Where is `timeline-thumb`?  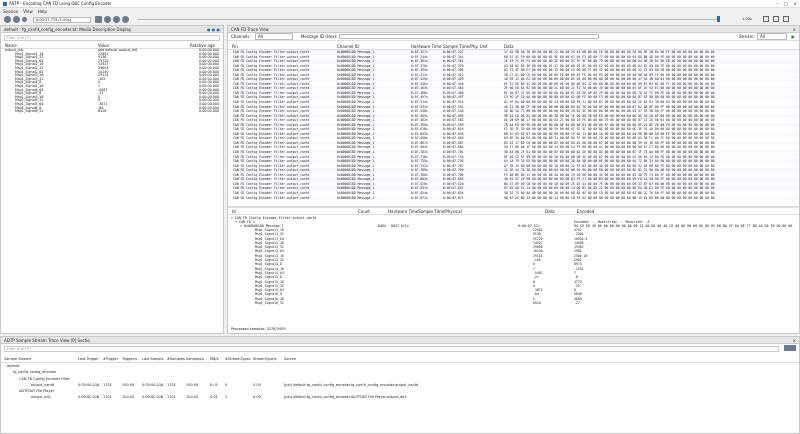
timeline-thumb is located at coordinates (718, 19).